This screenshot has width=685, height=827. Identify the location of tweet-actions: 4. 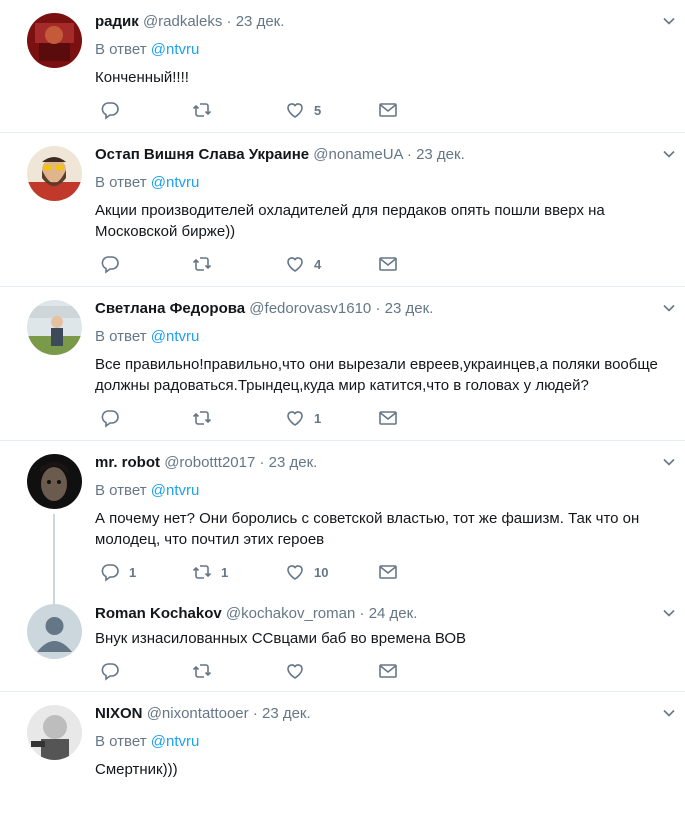
(383, 264).